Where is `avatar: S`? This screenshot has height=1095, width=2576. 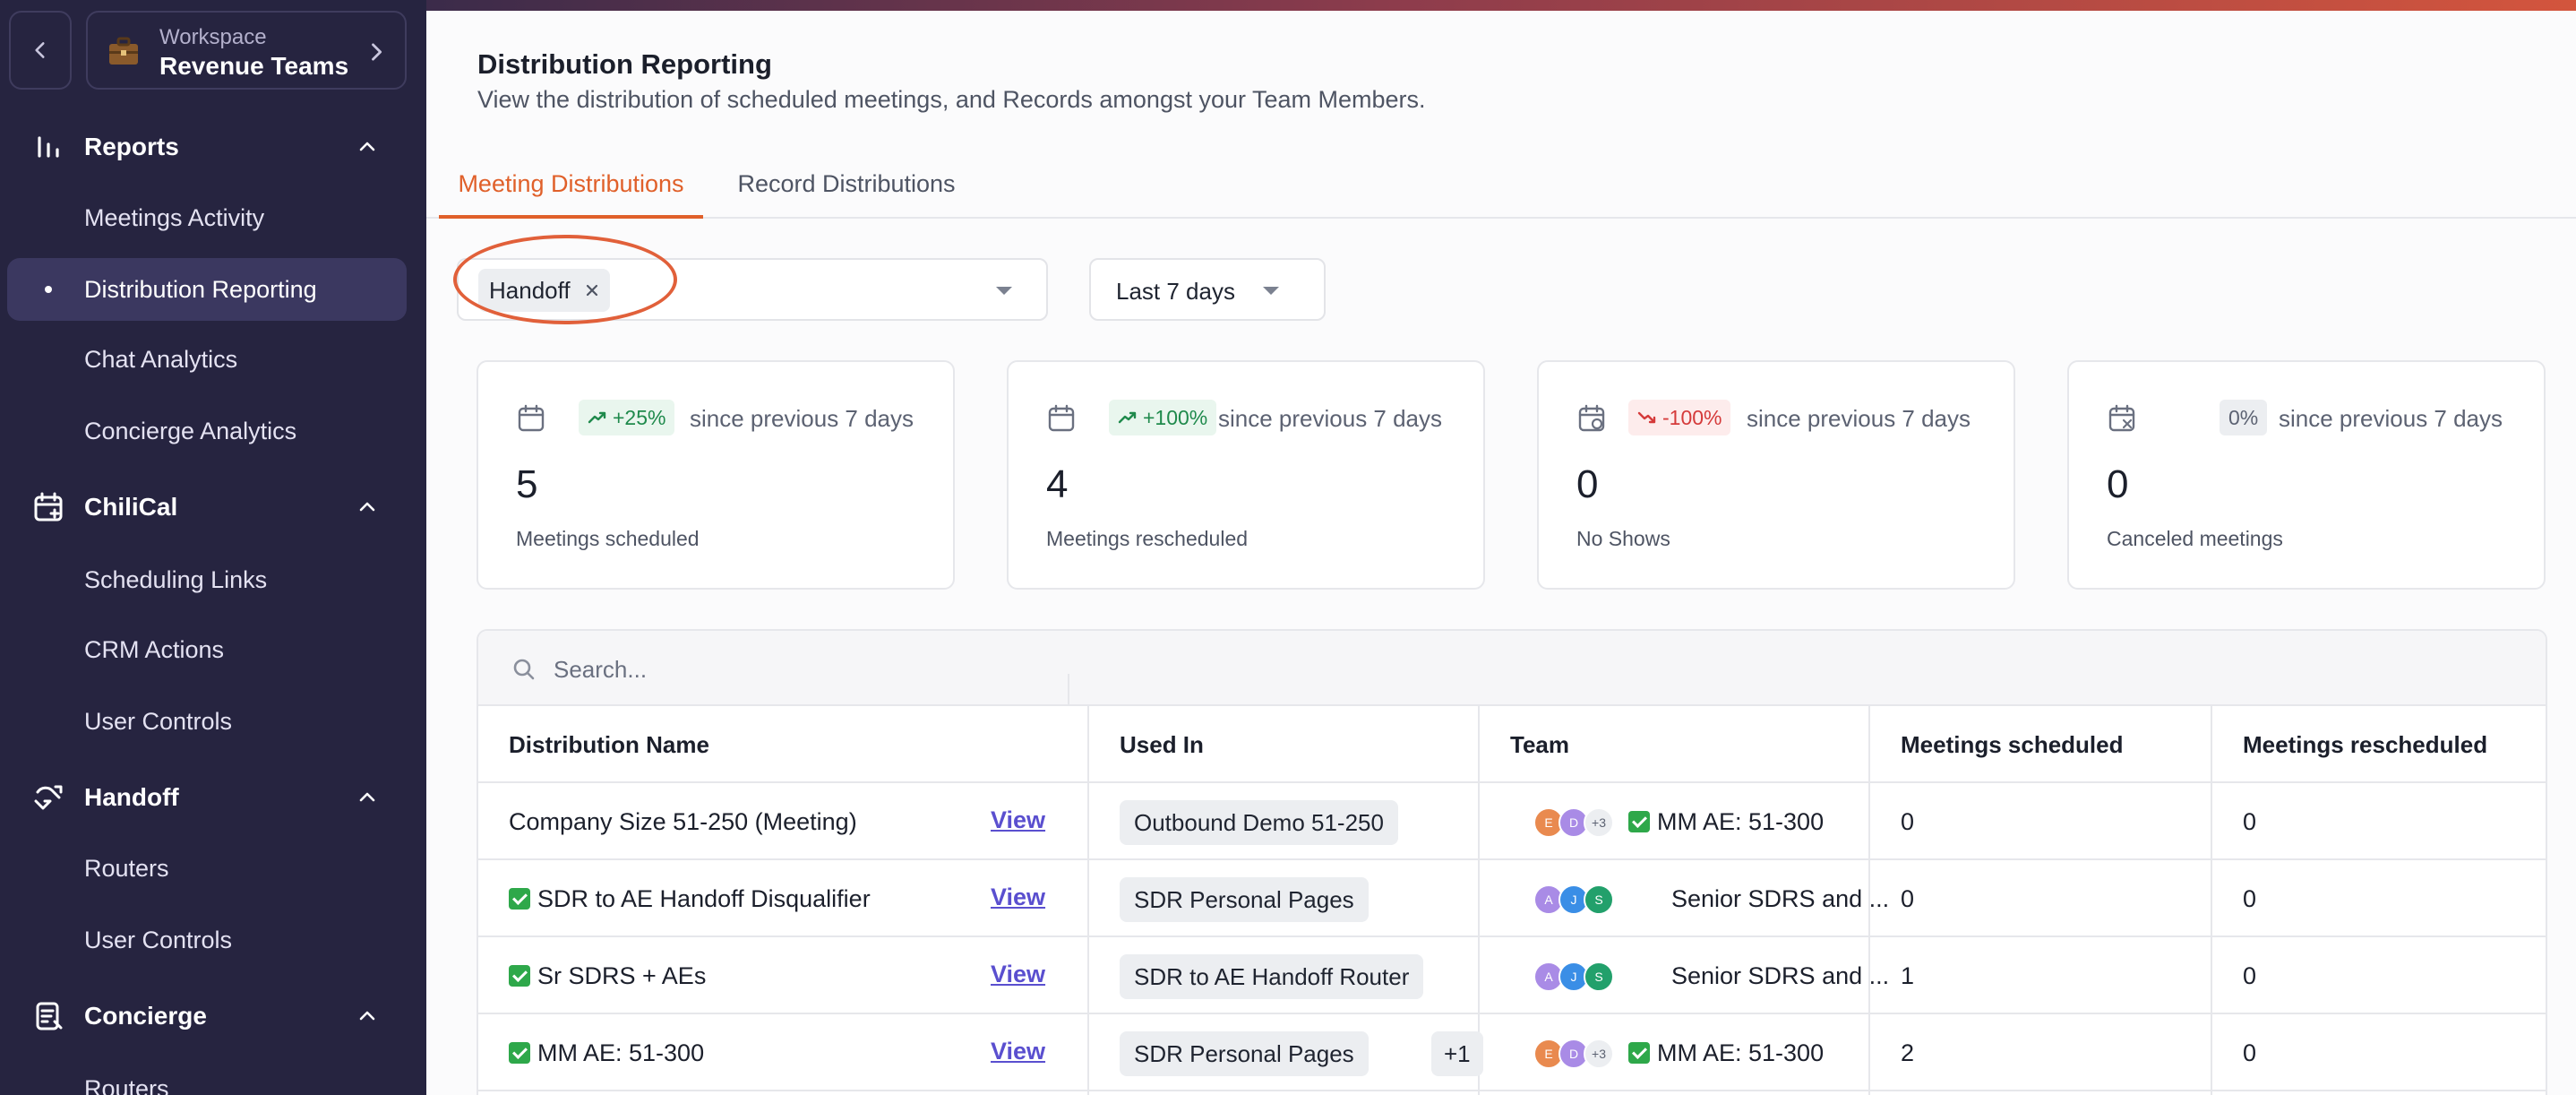
avatar: S is located at coordinates (1599, 976).